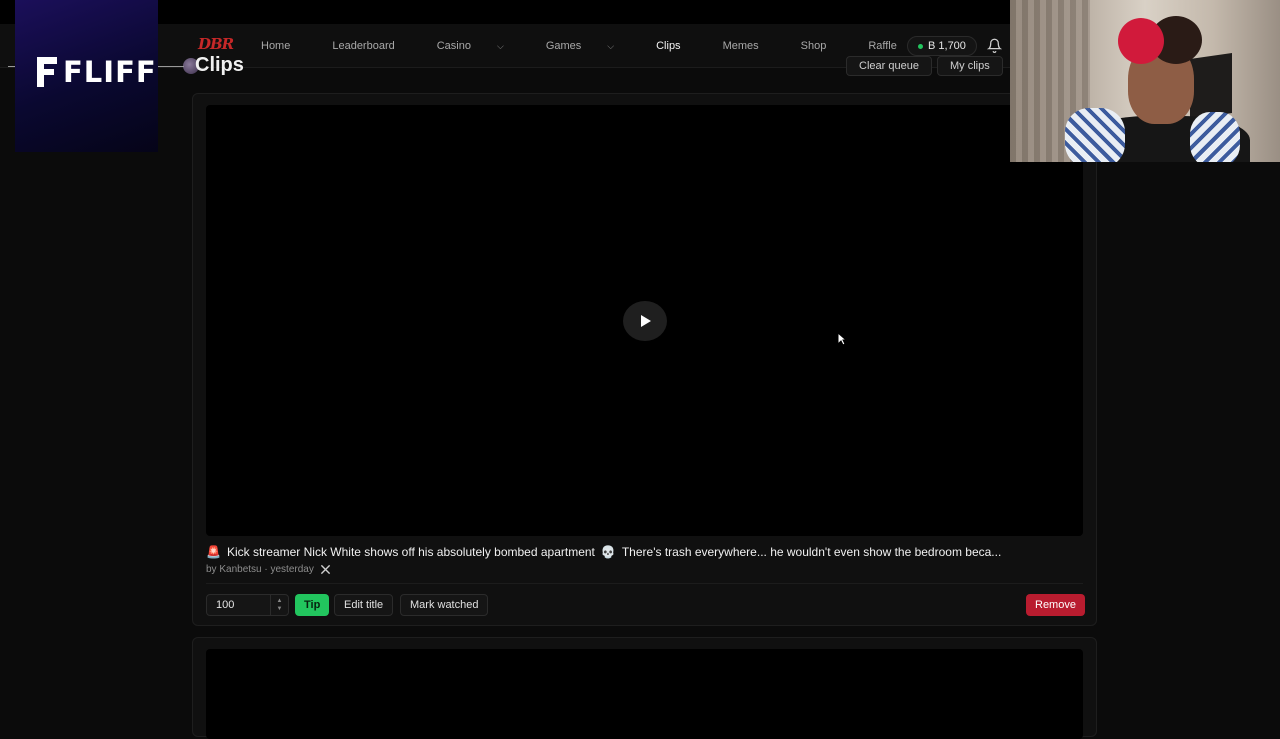 The image size is (1280, 739). I want to click on video-player, so click(644, 694).